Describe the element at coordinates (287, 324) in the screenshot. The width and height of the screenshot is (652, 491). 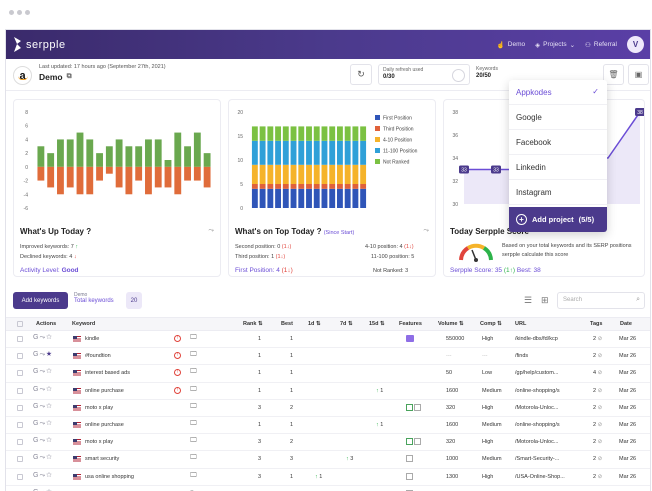
I see `th-best: Best` at that location.